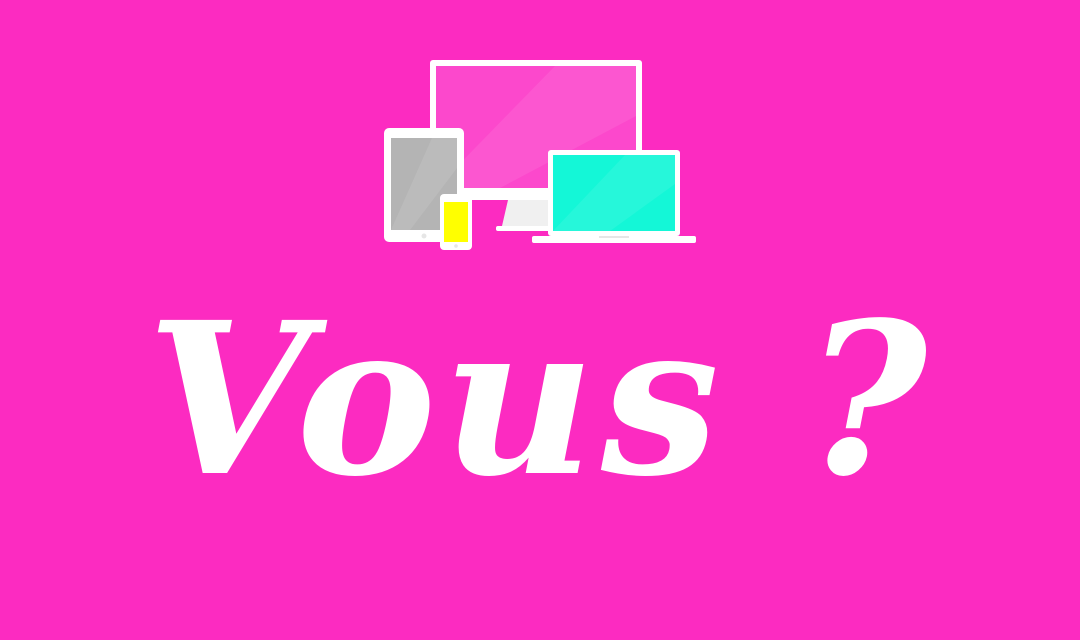  I want to click on devices-illustration, so click(540, 156).